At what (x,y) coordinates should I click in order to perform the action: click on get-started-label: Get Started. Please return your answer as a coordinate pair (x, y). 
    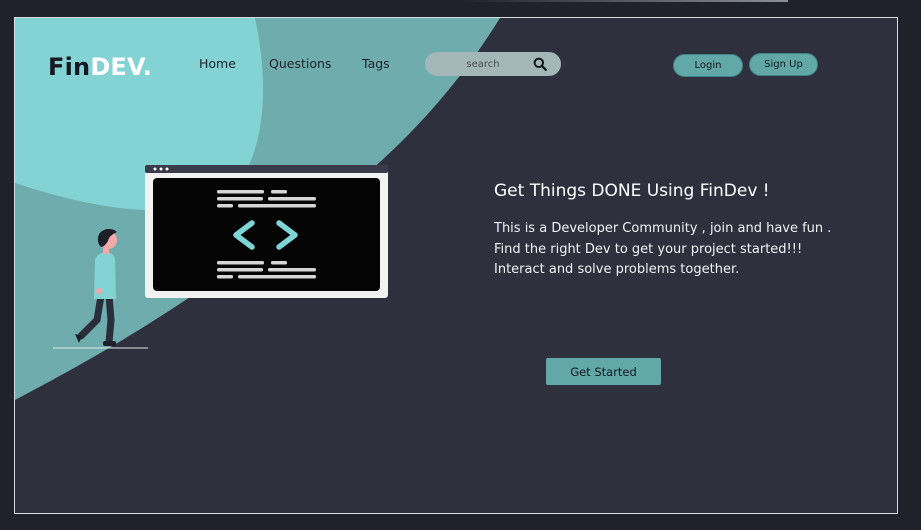
    Looking at the image, I should click on (603, 371).